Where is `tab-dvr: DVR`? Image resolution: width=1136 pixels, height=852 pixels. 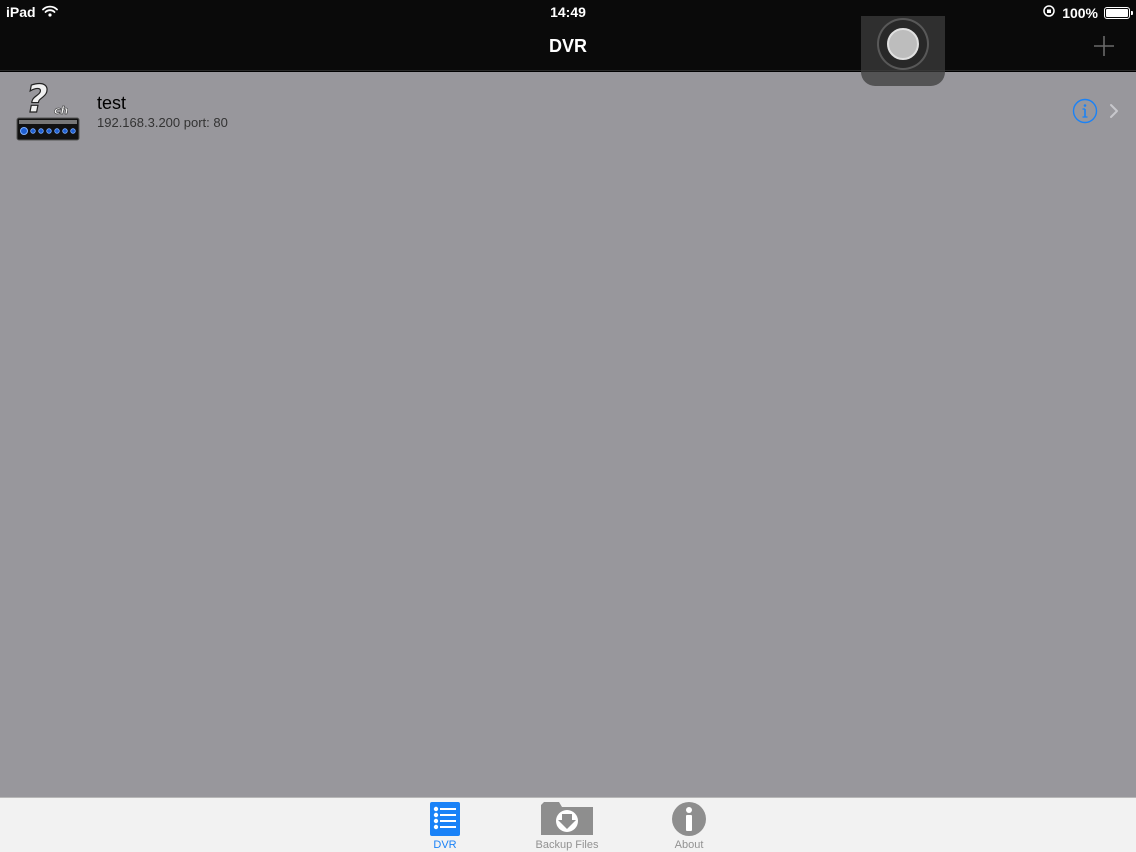 tab-dvr: DVR is located at coordinates (445, 825).